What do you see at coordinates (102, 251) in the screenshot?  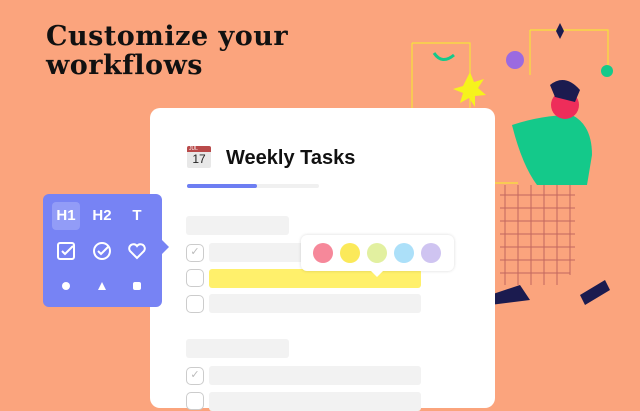 I see `check-circle-icon` at bounding box center [102, 251].